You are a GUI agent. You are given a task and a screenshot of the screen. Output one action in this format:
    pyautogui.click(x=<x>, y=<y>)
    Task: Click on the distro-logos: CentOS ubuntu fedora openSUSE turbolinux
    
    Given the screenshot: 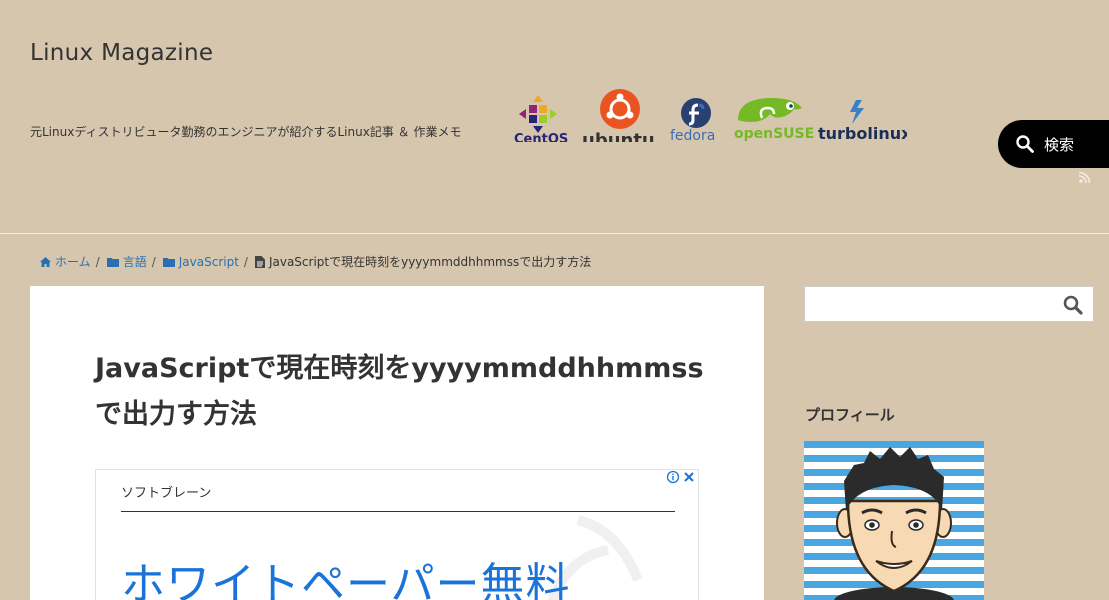 What is the action you would take?
    pyautogui.click(x=709, y=115)
    